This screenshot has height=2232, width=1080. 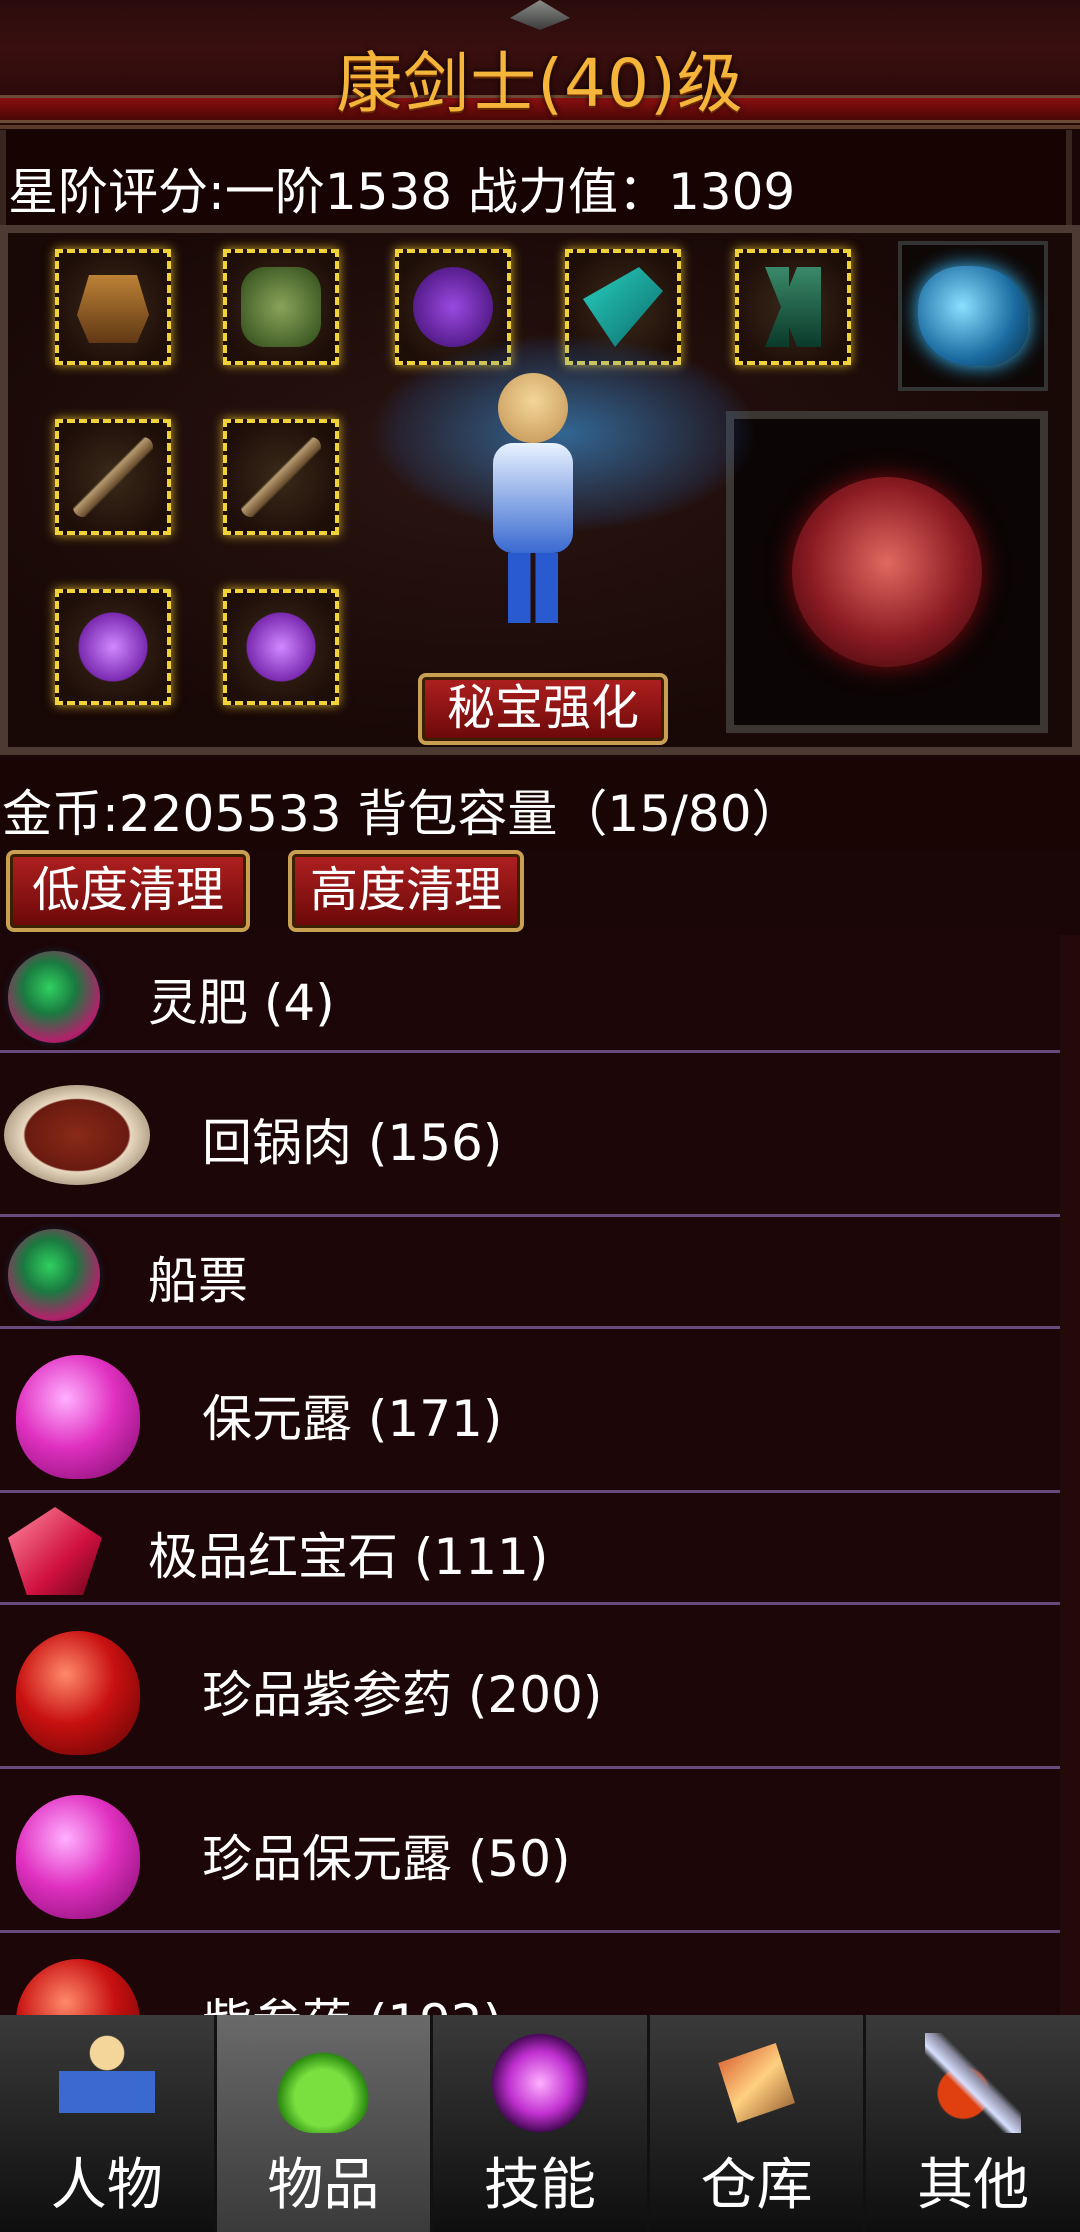 I want to click on clean-high-button: 高度清理, so click(x=406, y=891).